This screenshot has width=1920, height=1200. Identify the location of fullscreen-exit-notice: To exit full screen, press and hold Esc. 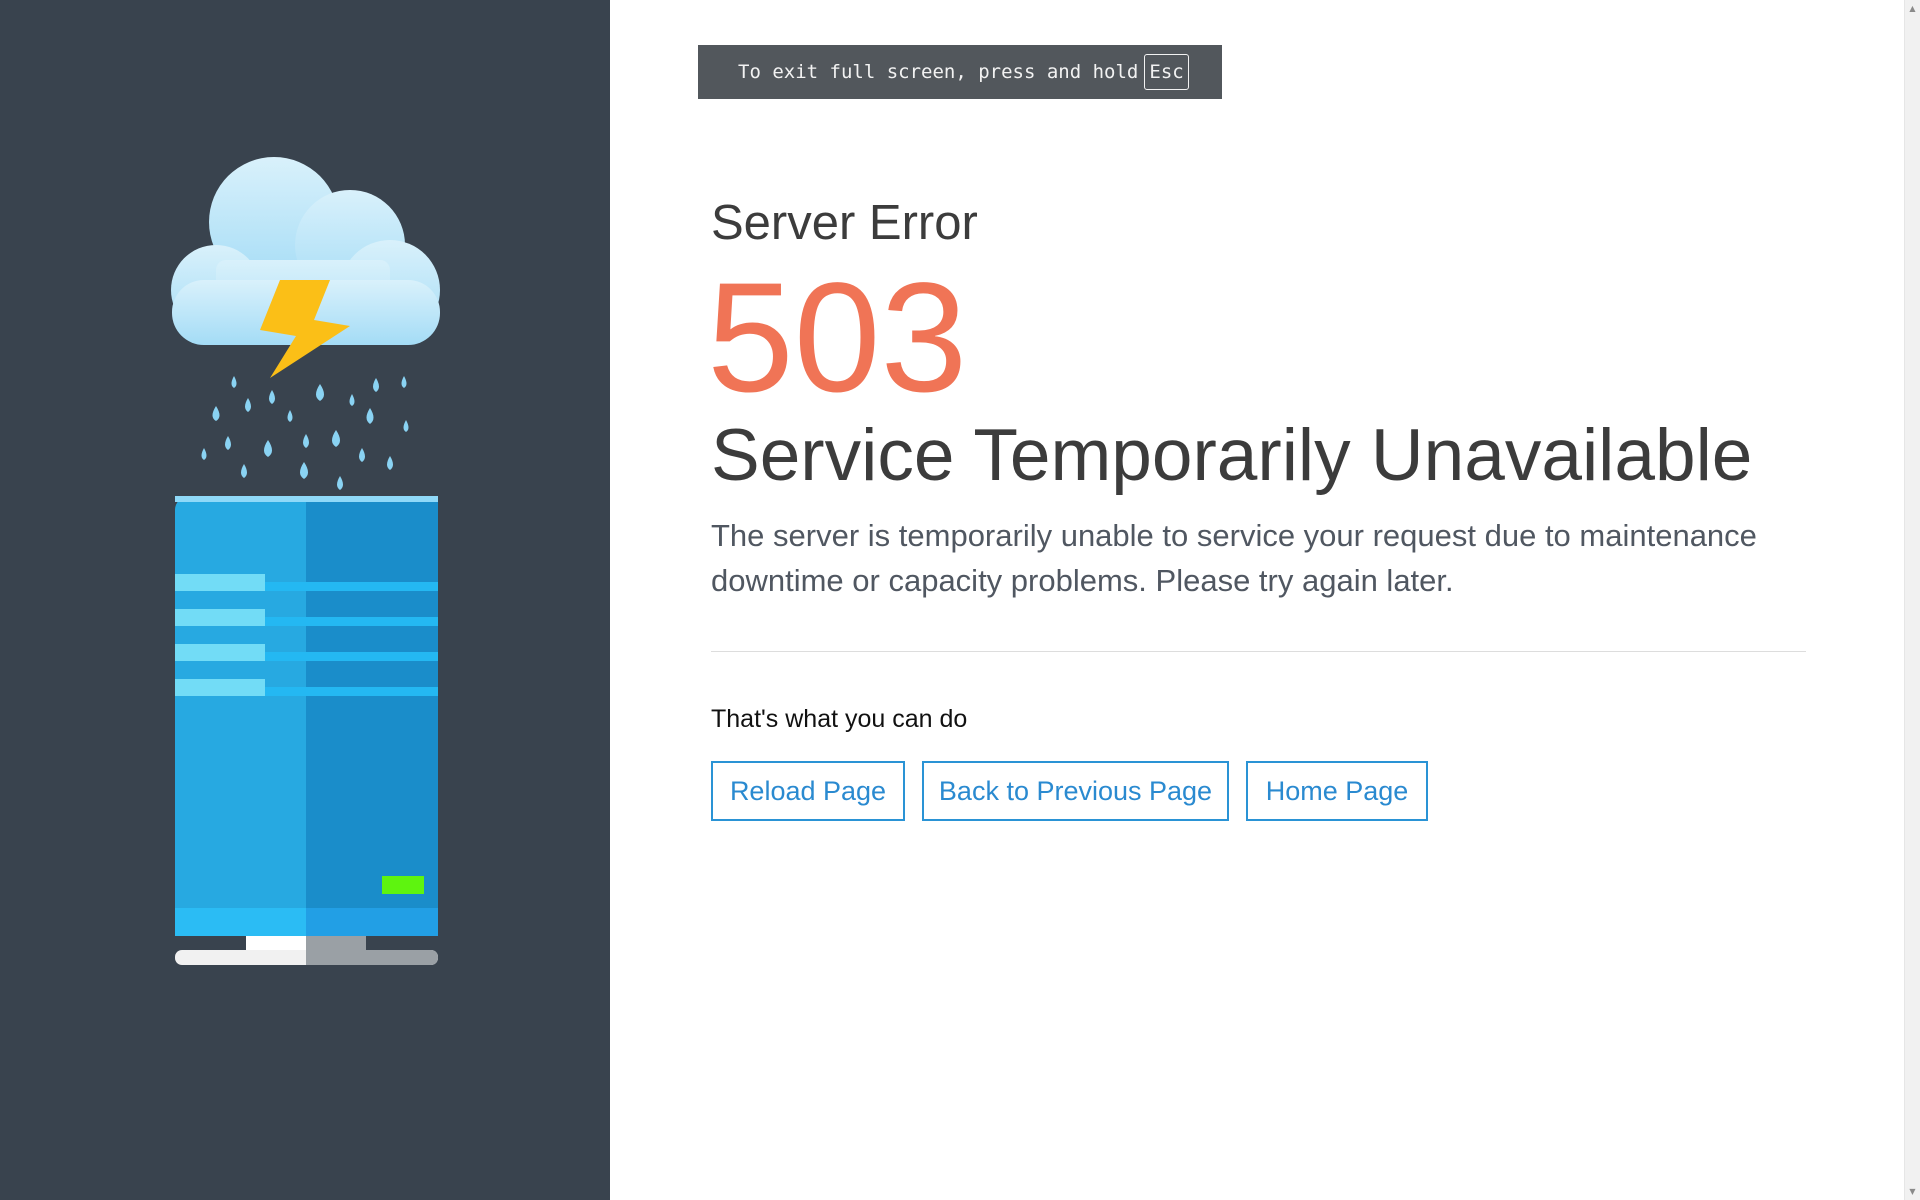
(960, 72).